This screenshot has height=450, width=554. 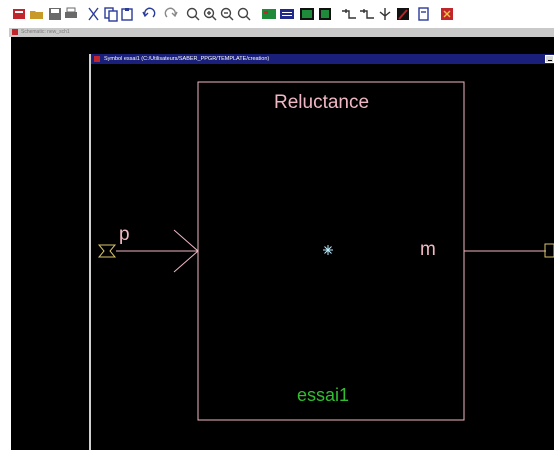 What do you see at coordinates (124, 234) in the screenshot?
I see `pin-p-label: p` at bounding box center [124, 234].